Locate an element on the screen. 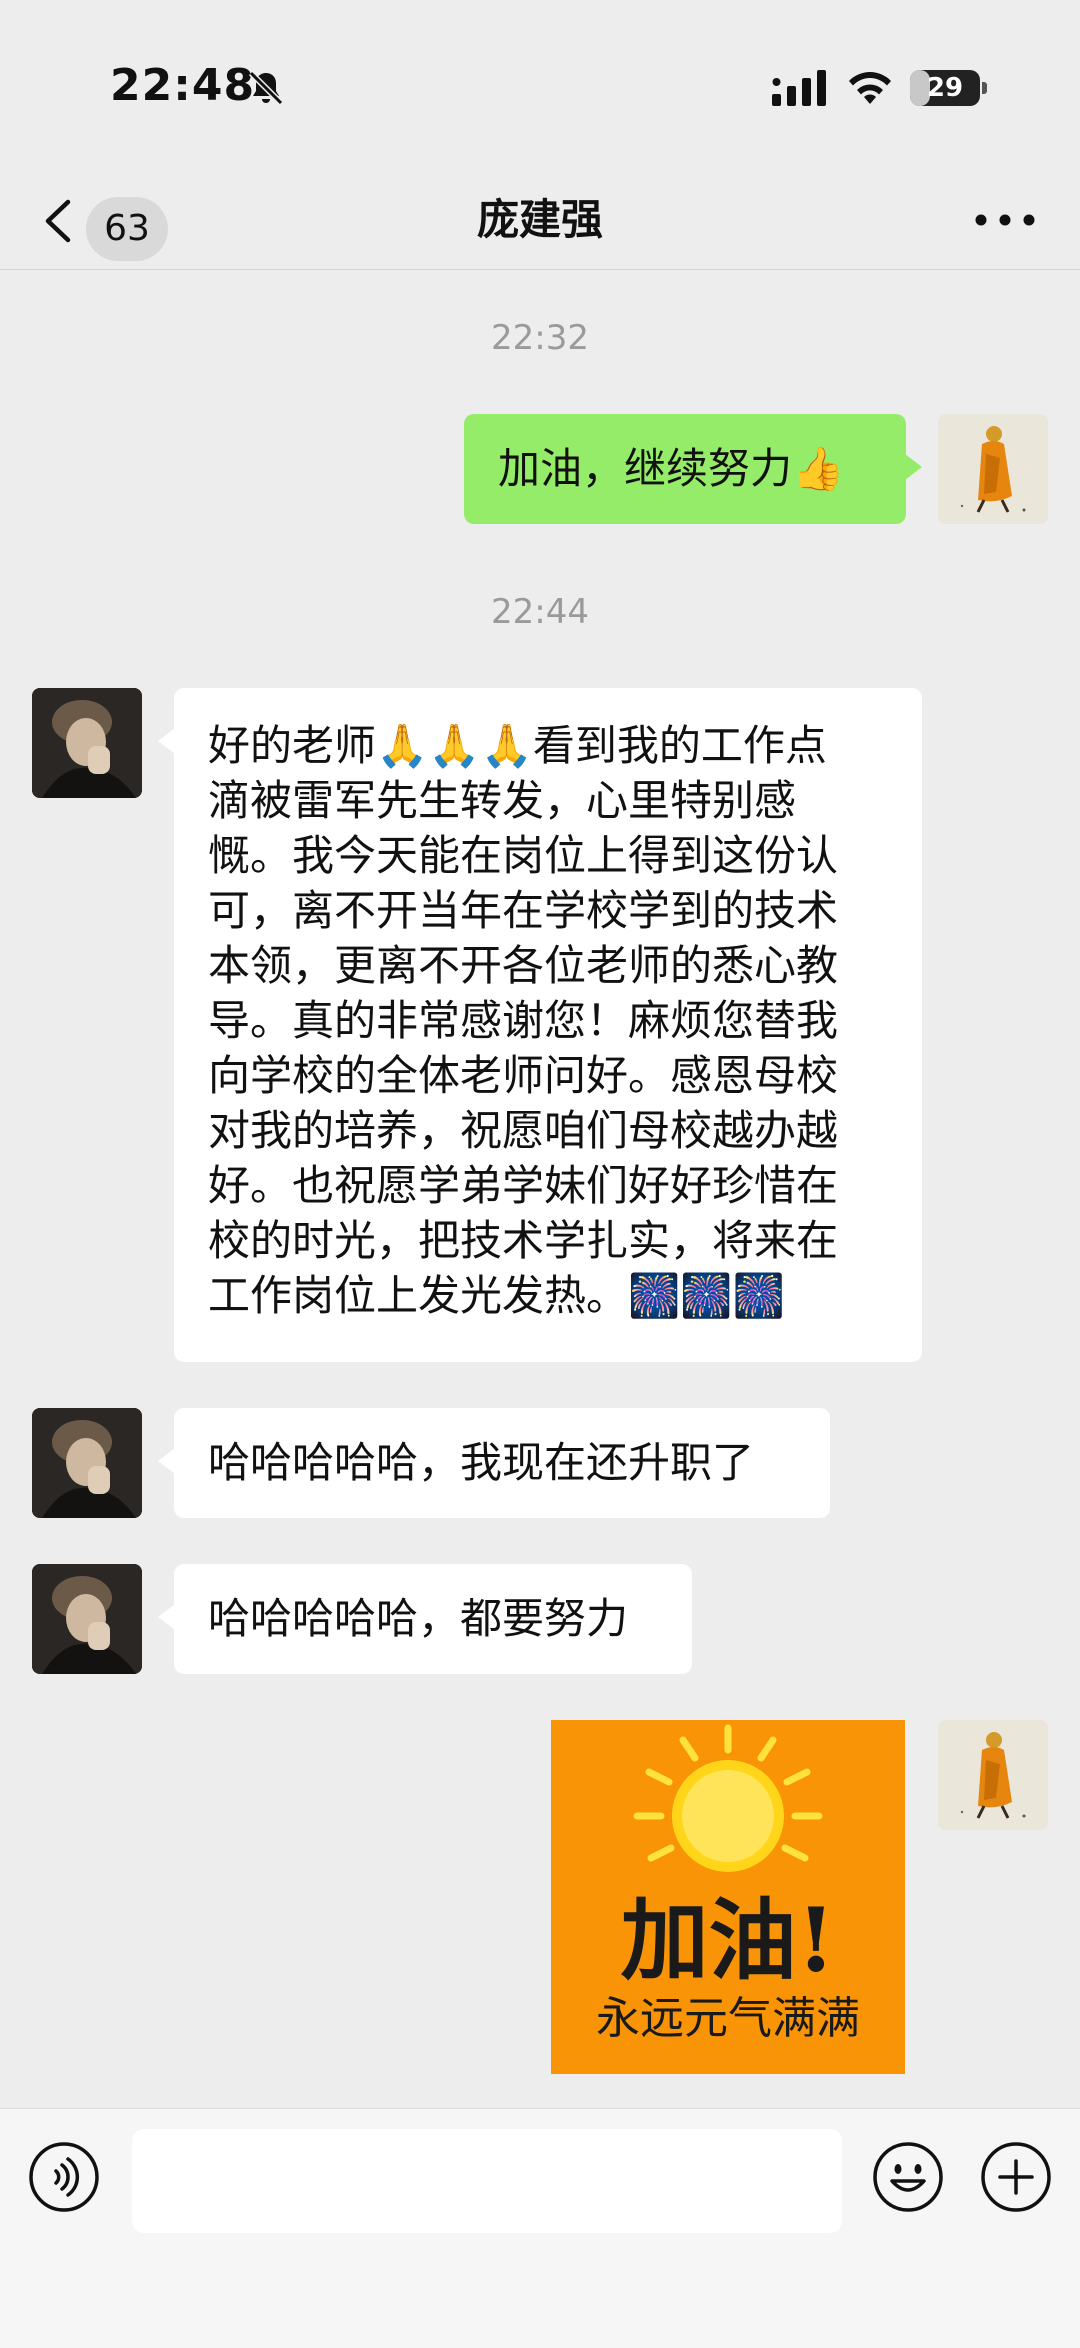 The width and height of the screenshot is (1080, 2348). timestamp: 22:32 is located at coordinates (540, 338).